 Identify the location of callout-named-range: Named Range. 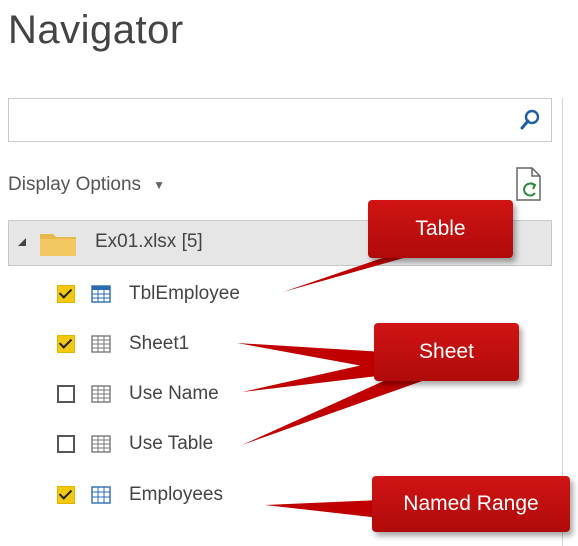
(471, 504).